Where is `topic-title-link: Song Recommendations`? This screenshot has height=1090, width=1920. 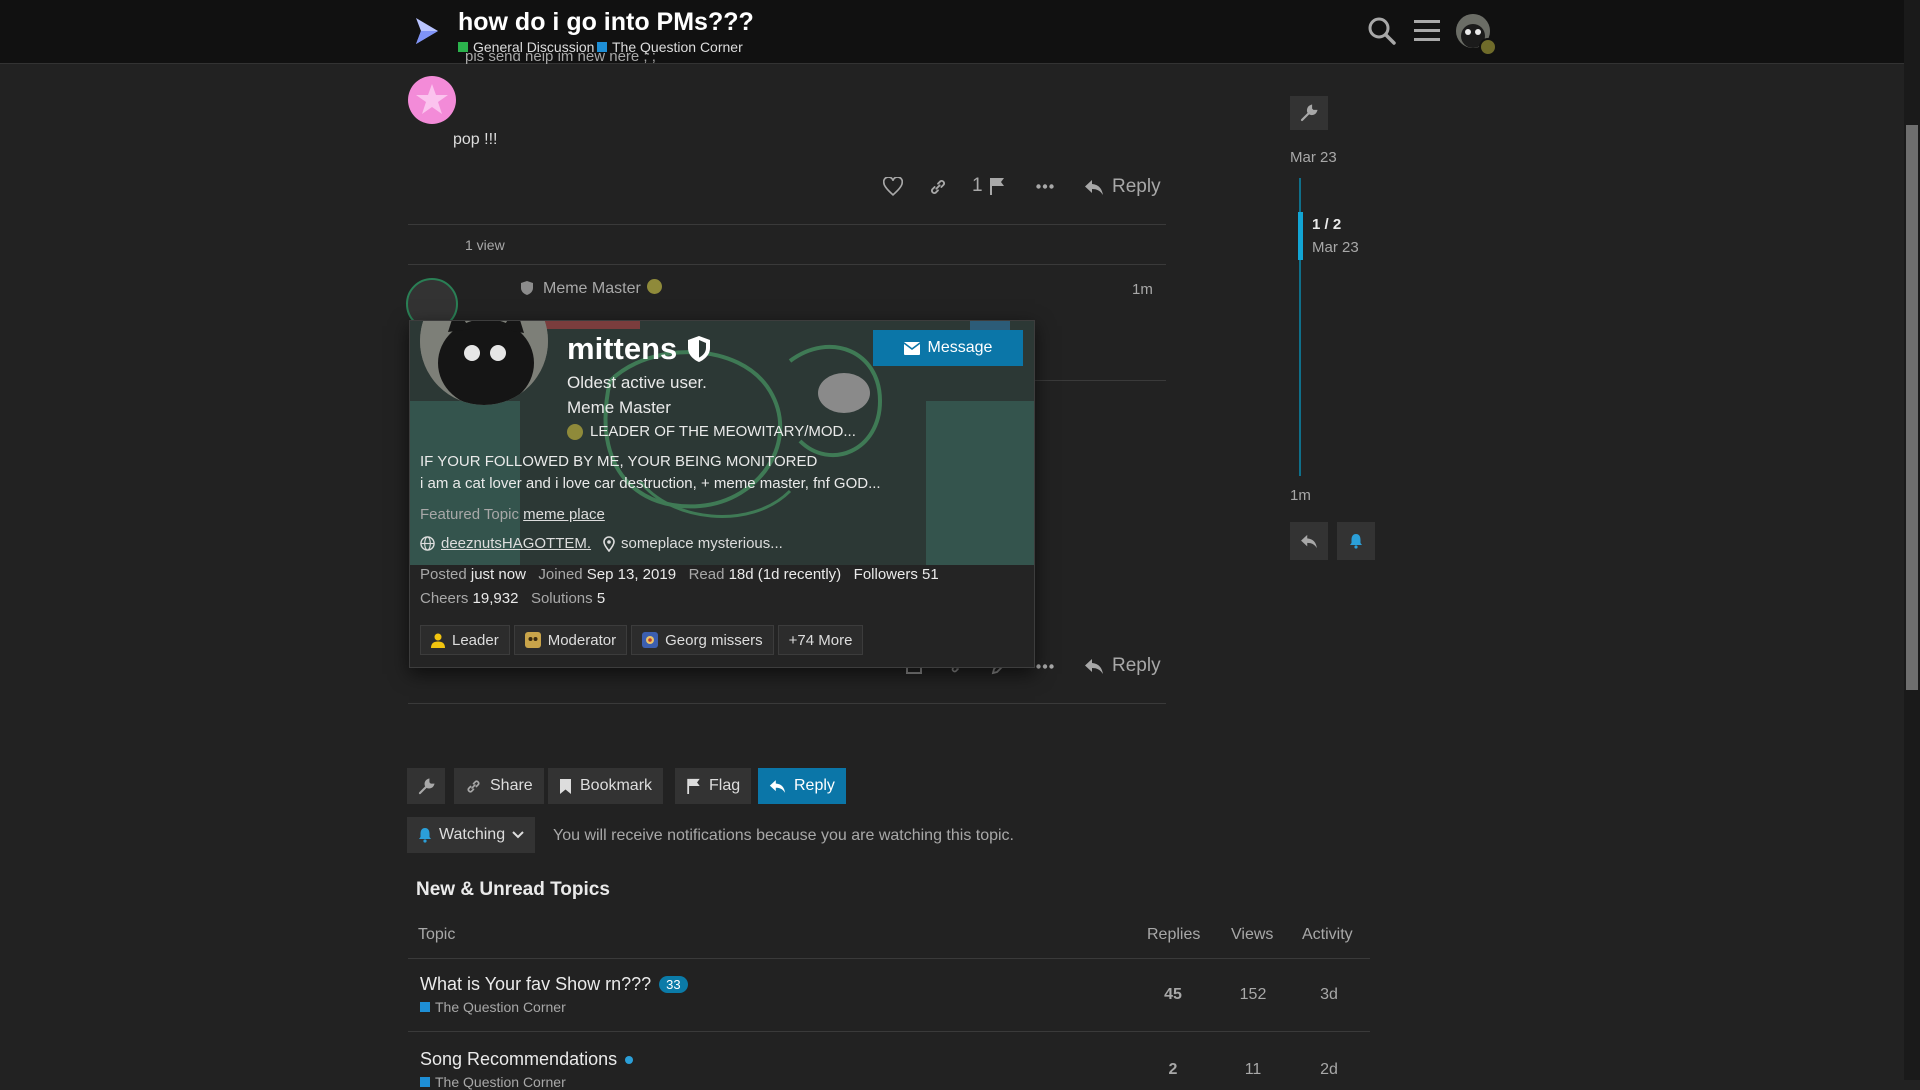 topic-title-link: Song Recommendations is located at coordinates (518, 1059).